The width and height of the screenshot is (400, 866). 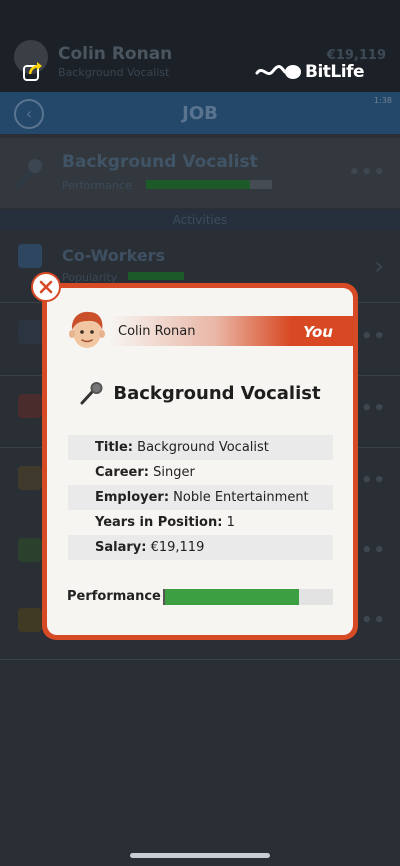 What do you see at coordinates (160, 162) in the screenshot?
I see `job-card-title: Background Vocalist` at bounding box center [160, 162].